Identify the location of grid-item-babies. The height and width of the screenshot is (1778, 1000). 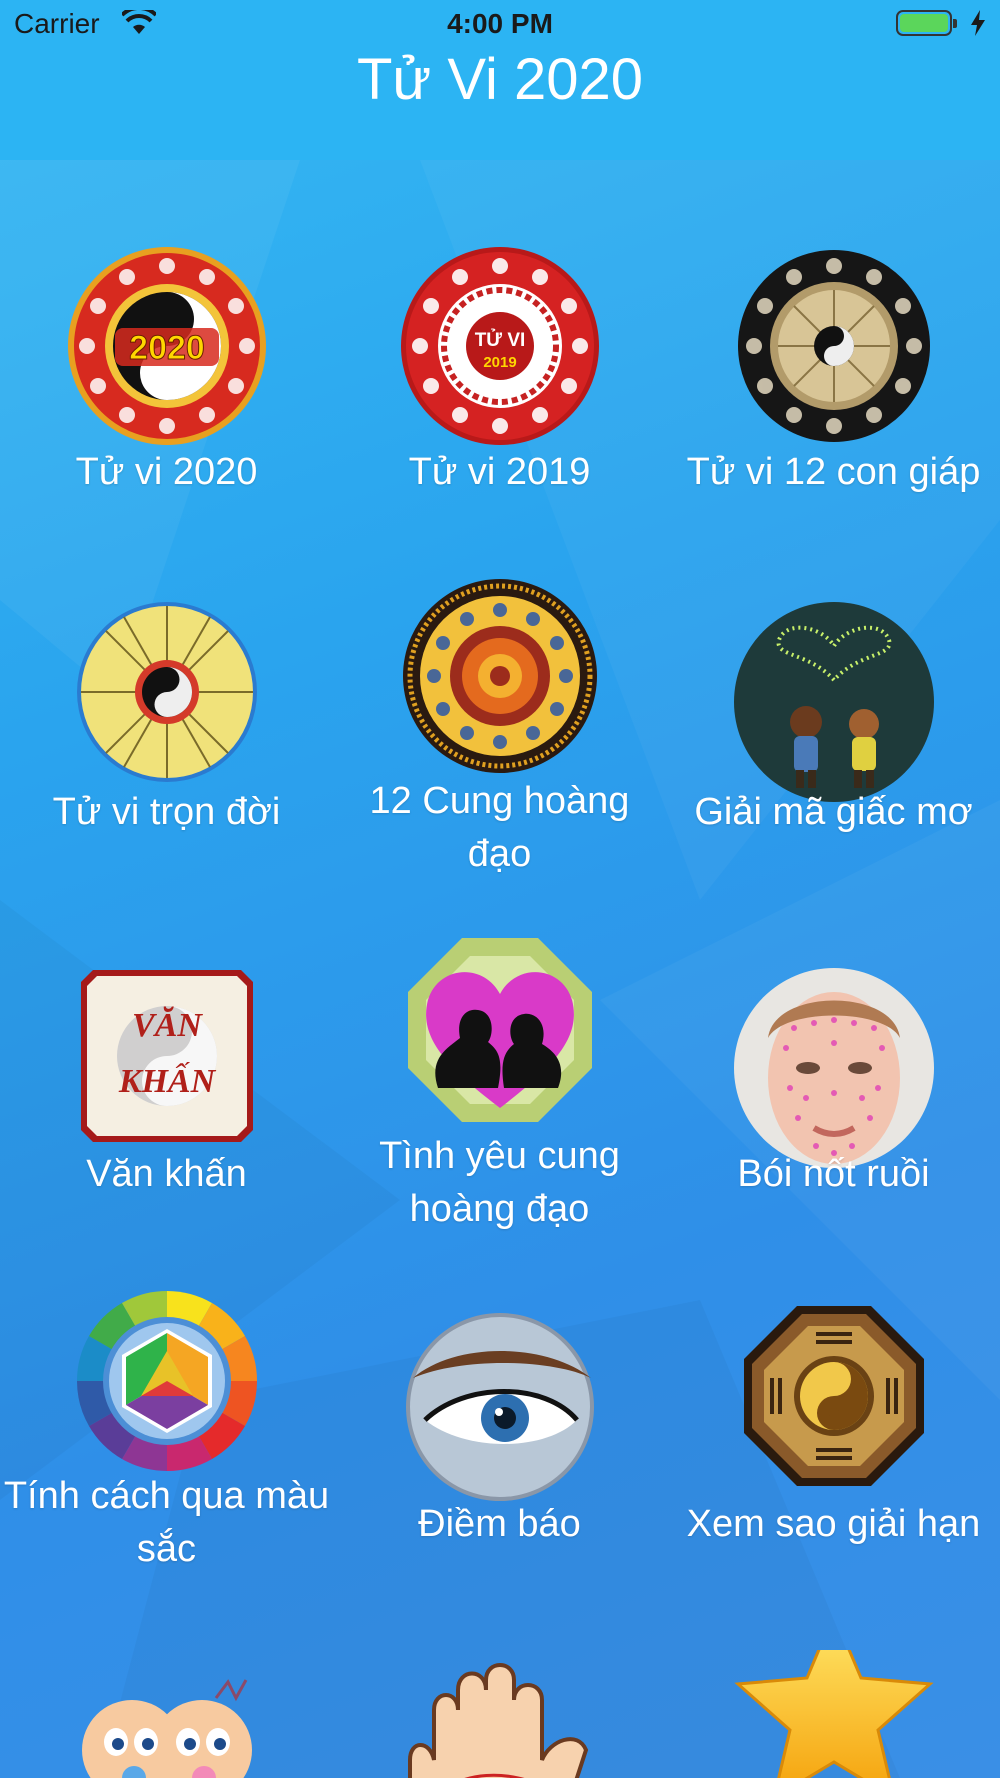
(166, 1714).